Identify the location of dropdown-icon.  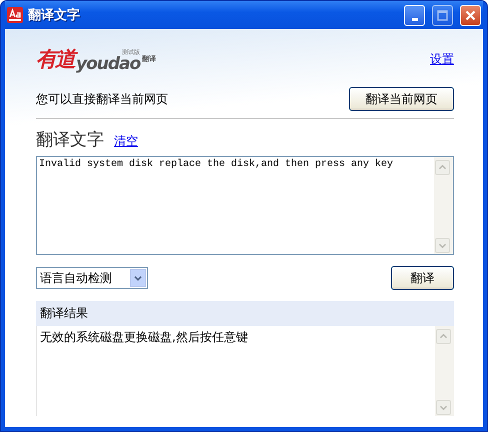
(138, 278).